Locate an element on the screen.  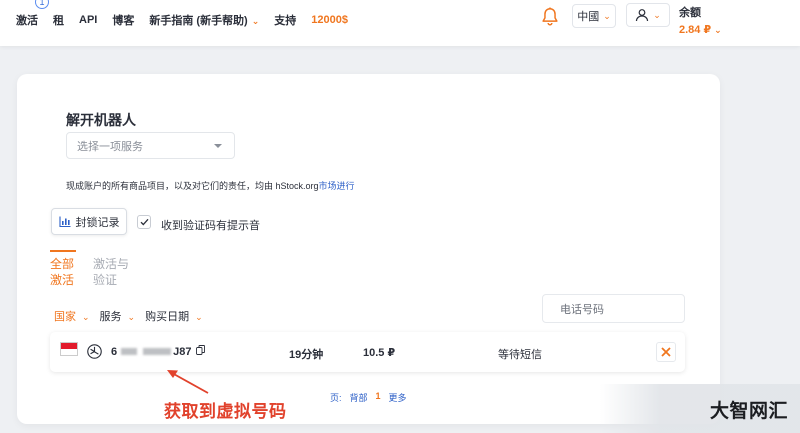
language-selector: 中國 ⌄ is located at coordinates (594, 16).